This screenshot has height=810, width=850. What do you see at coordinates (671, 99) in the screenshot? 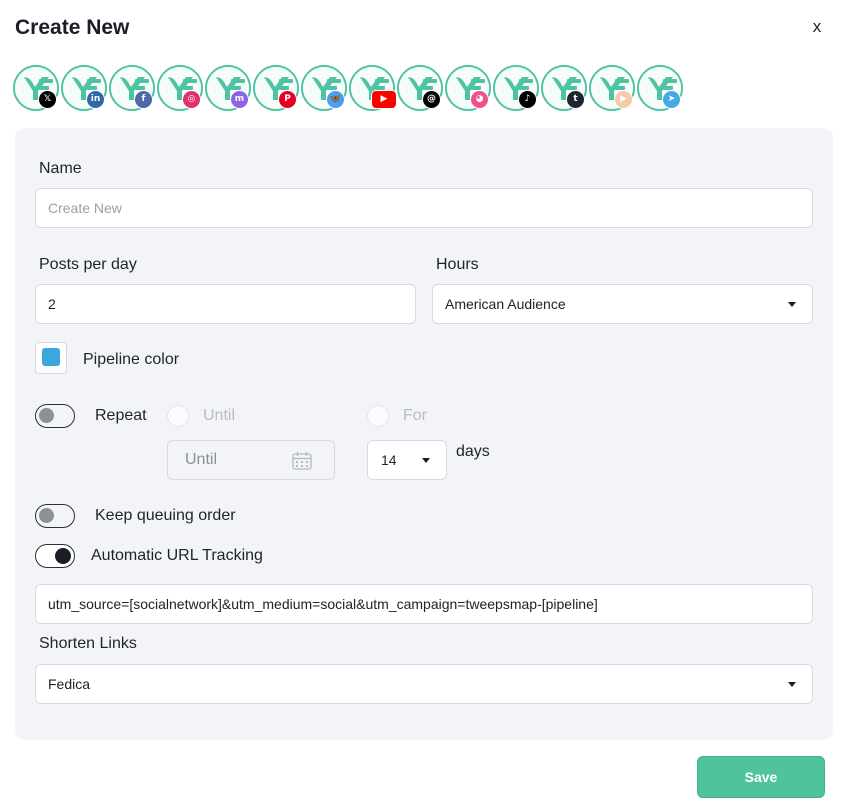
I see `telegram-icon: ➤` at bounding box center [671, 99].